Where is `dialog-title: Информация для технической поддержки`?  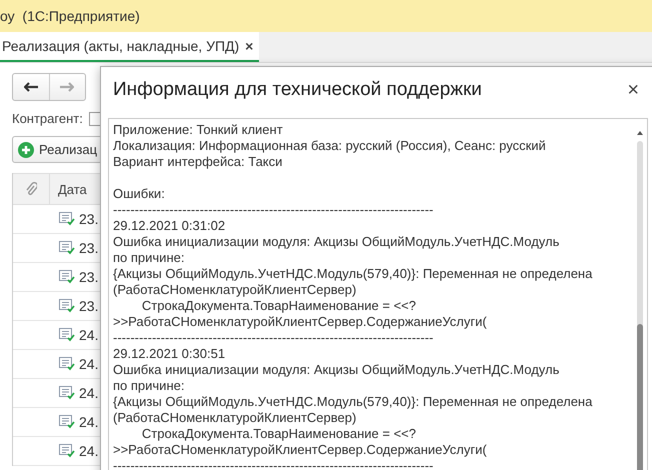
dialog-title: Информация для технической поддержки is located at coordinates (297, 90).